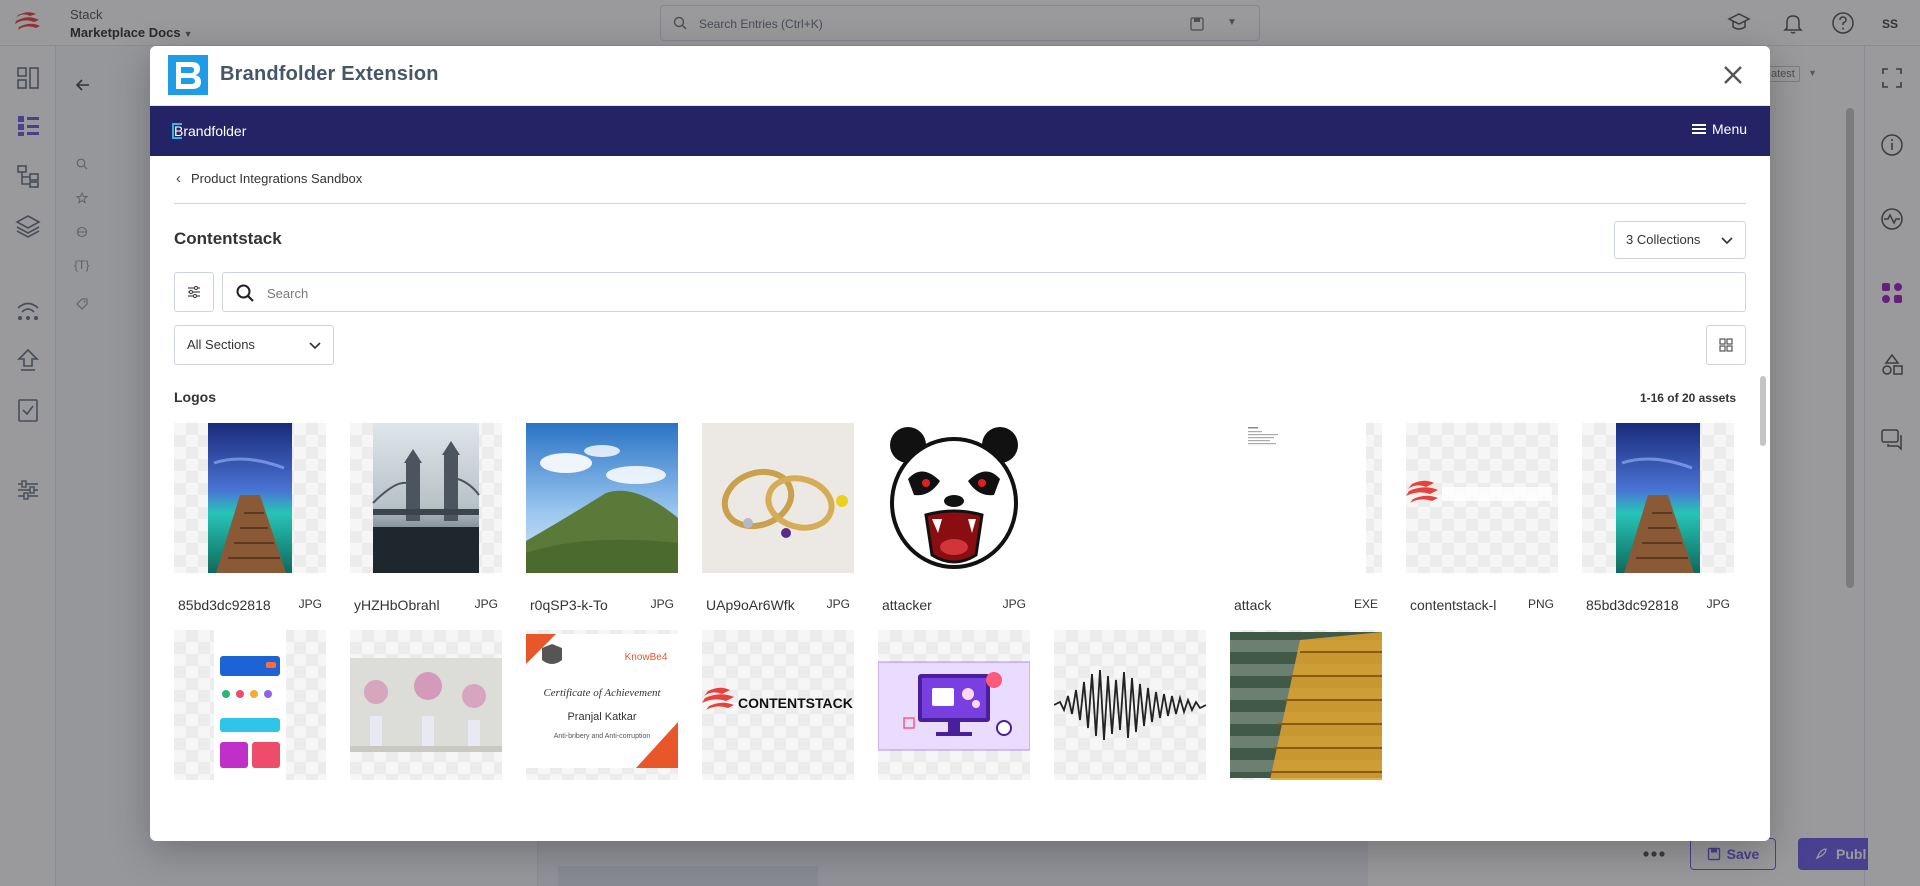  I want to click on mobile-app-screenshot-icon, so click(250, 705).